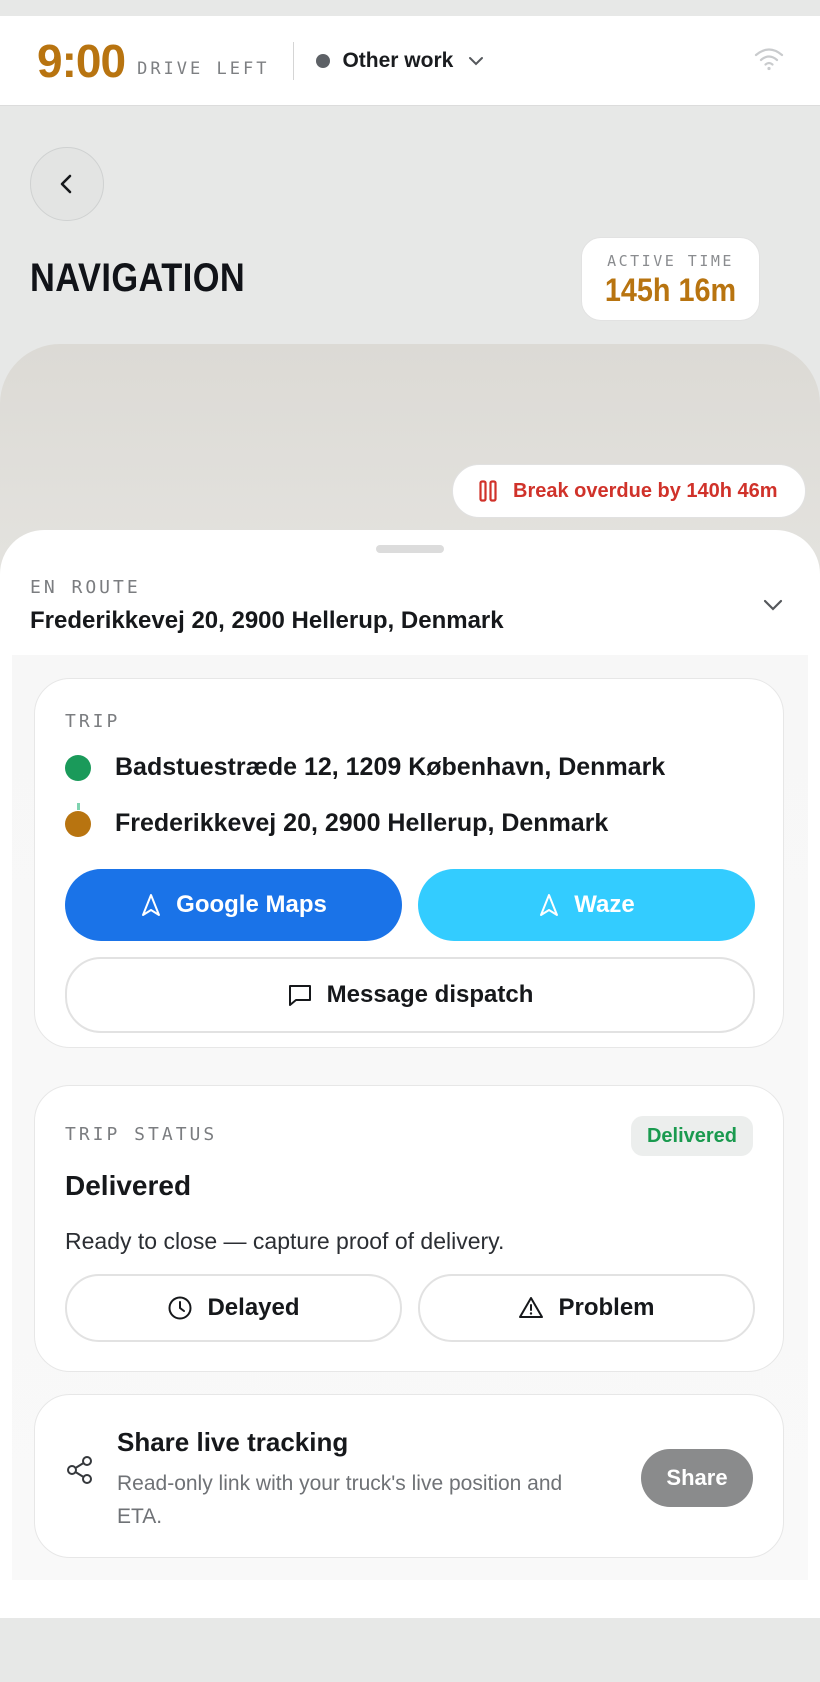 This screenshot has width=820, height=1682. What do you see at coordinates (267, 620) in the screenshot?
I see `en-route-destination: Frederikkevej 20, 2900 Hellerup, Denmark` at bounding box center [267, 620].